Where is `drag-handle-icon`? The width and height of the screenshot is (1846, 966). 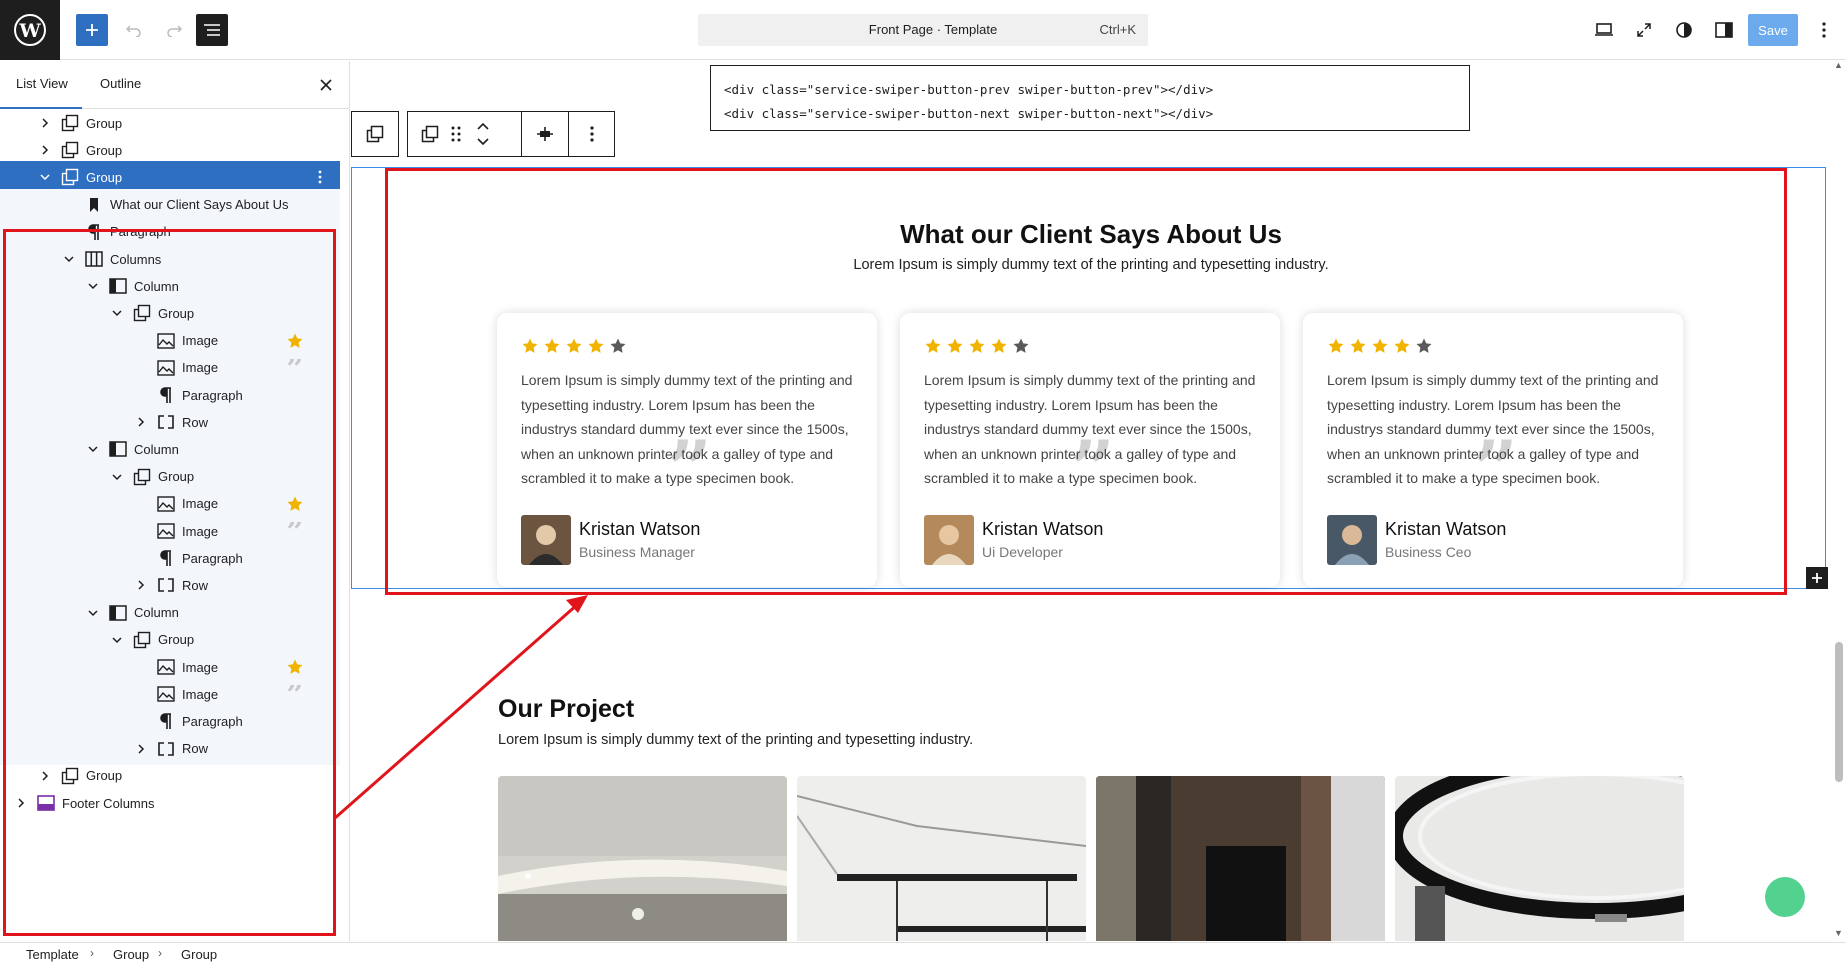 drag-handle-icon is located at coordinates (456, 134).